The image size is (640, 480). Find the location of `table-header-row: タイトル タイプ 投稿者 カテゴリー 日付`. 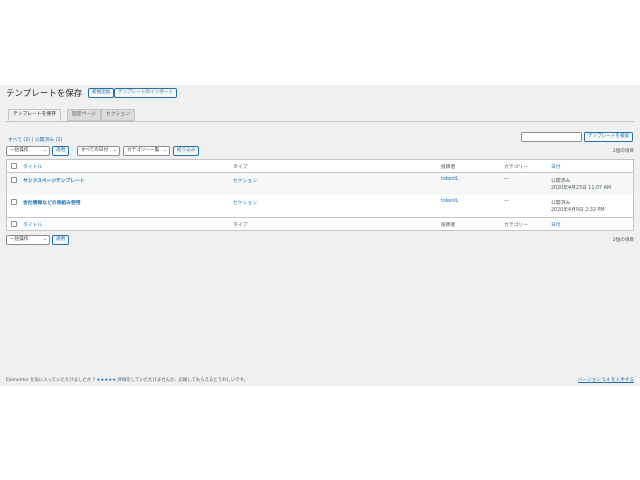

table-header-row: タイトル タイプ 投稿者 カテゴリー 日付 is located at coordinates (320, 166).